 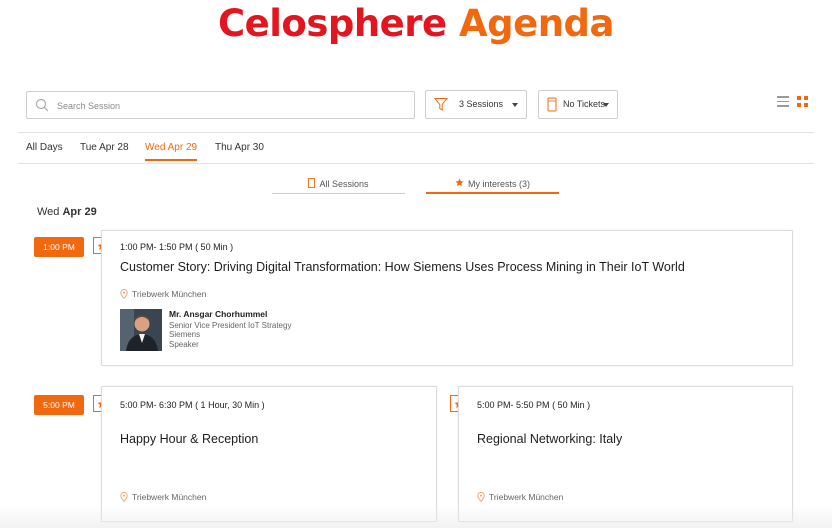 I want to click on sessions-filter-label: 3 Sessions, so click(x=481, y=104).